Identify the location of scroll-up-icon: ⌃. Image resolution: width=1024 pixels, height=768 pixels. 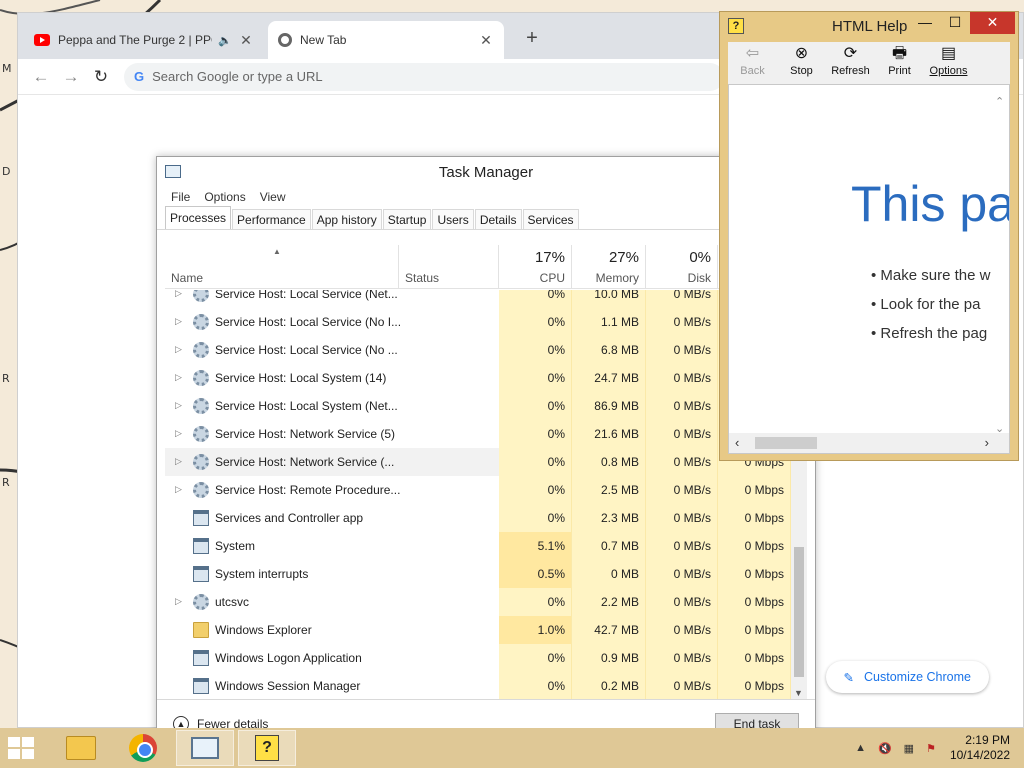
(999, 101).